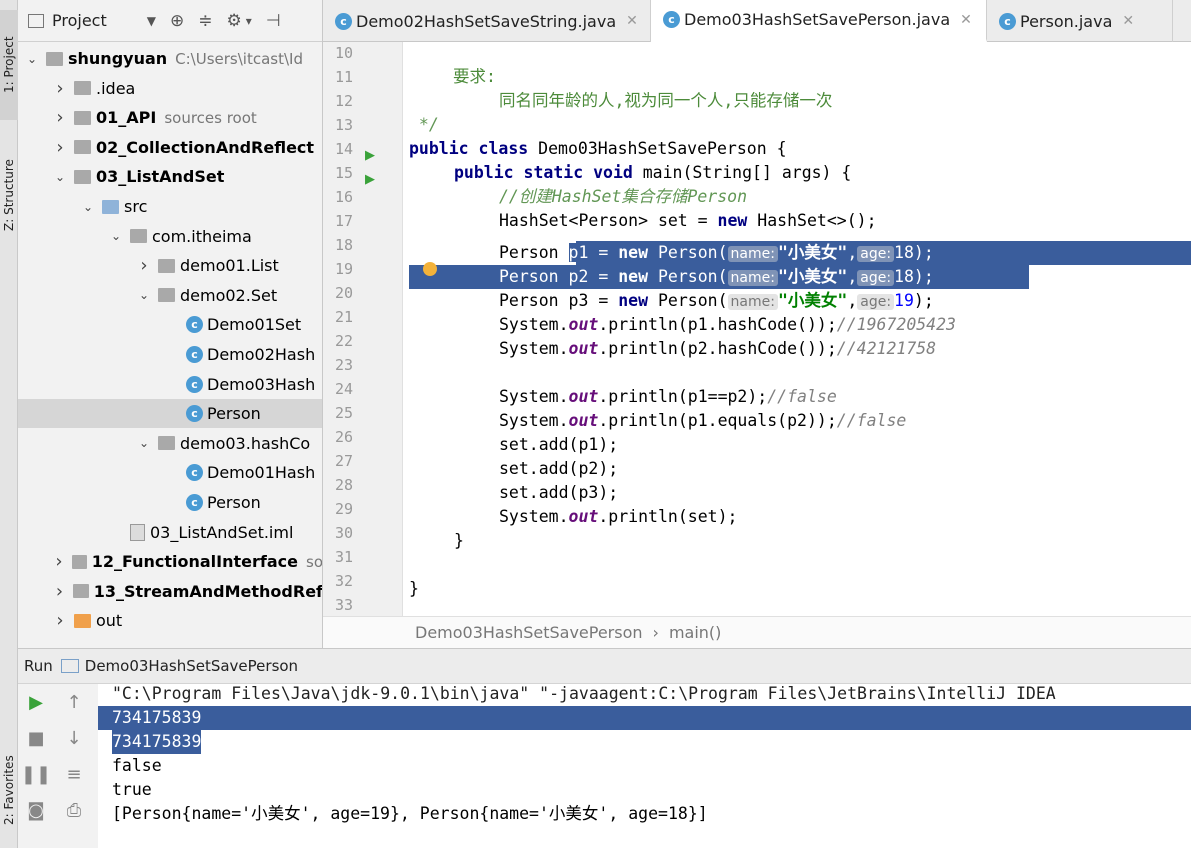 The width and height of the screenshot is (1191, 848). I want to click on tree-item: › 02_CollectionAndReflect, so click(170, 147).